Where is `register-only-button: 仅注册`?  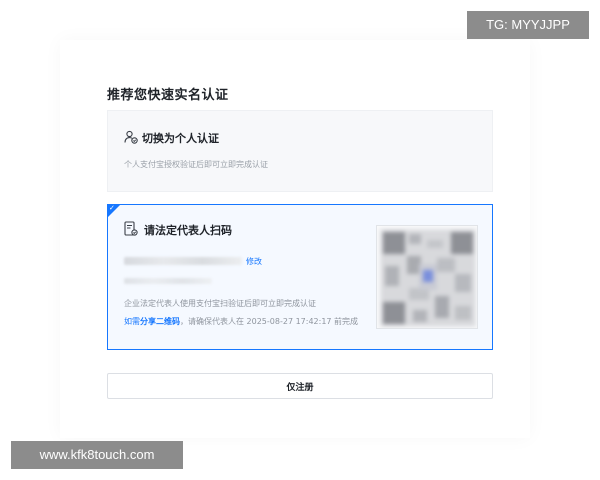 register-only-button: 仅注册 is located at coordinates (300, 386).